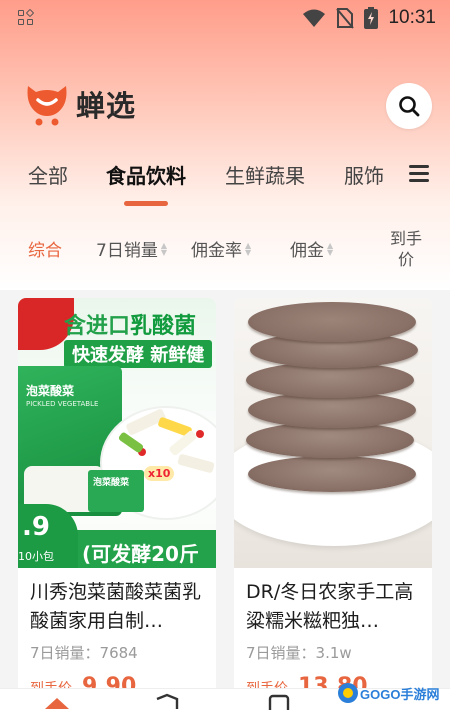 The width and height of the screenshot is (450, 710). What do you see at coordinates (127, 251) in the screenshot?
I see `sort-sales-label: 7日销量` at bounding box center [127, 251].